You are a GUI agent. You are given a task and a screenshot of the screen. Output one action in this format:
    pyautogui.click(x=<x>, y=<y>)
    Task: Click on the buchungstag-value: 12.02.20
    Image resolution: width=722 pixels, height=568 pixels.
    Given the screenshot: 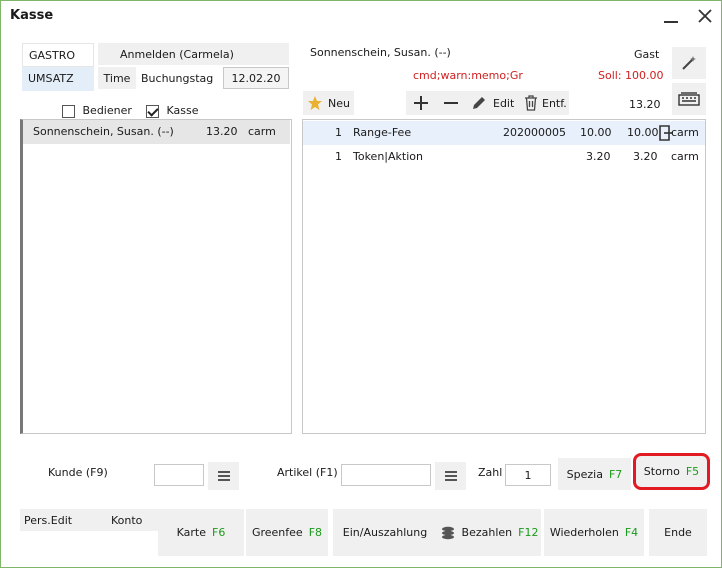 What is the action you would take?
    pyautogui.click(x=256, y=78)
    